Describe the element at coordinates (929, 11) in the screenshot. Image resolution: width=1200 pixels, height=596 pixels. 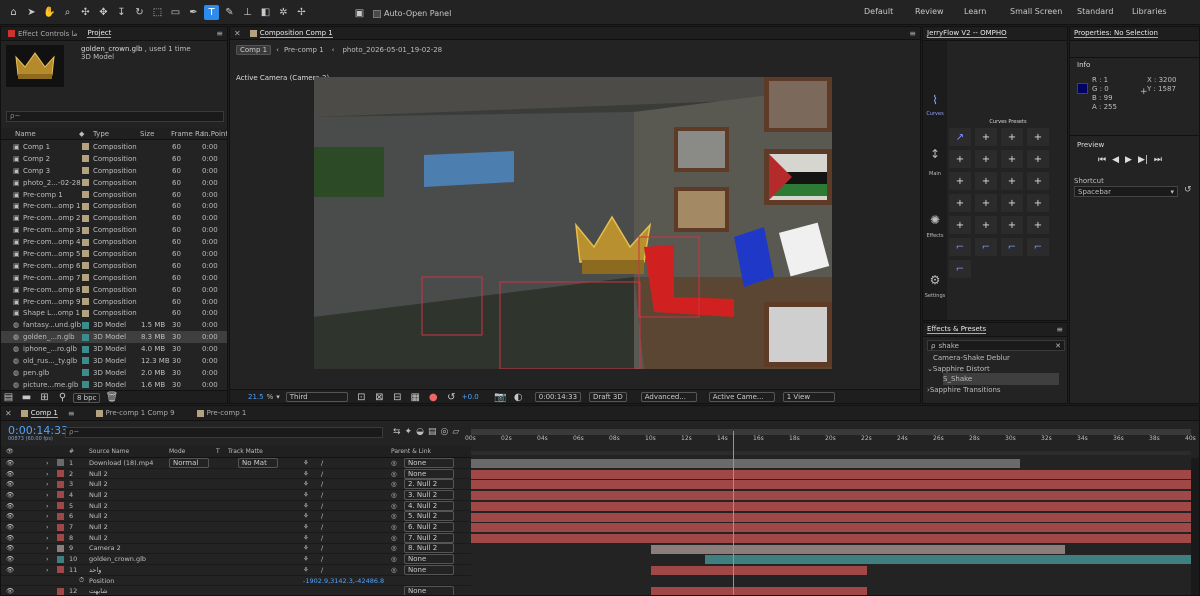
I see `workspace-review: Review` at that location.